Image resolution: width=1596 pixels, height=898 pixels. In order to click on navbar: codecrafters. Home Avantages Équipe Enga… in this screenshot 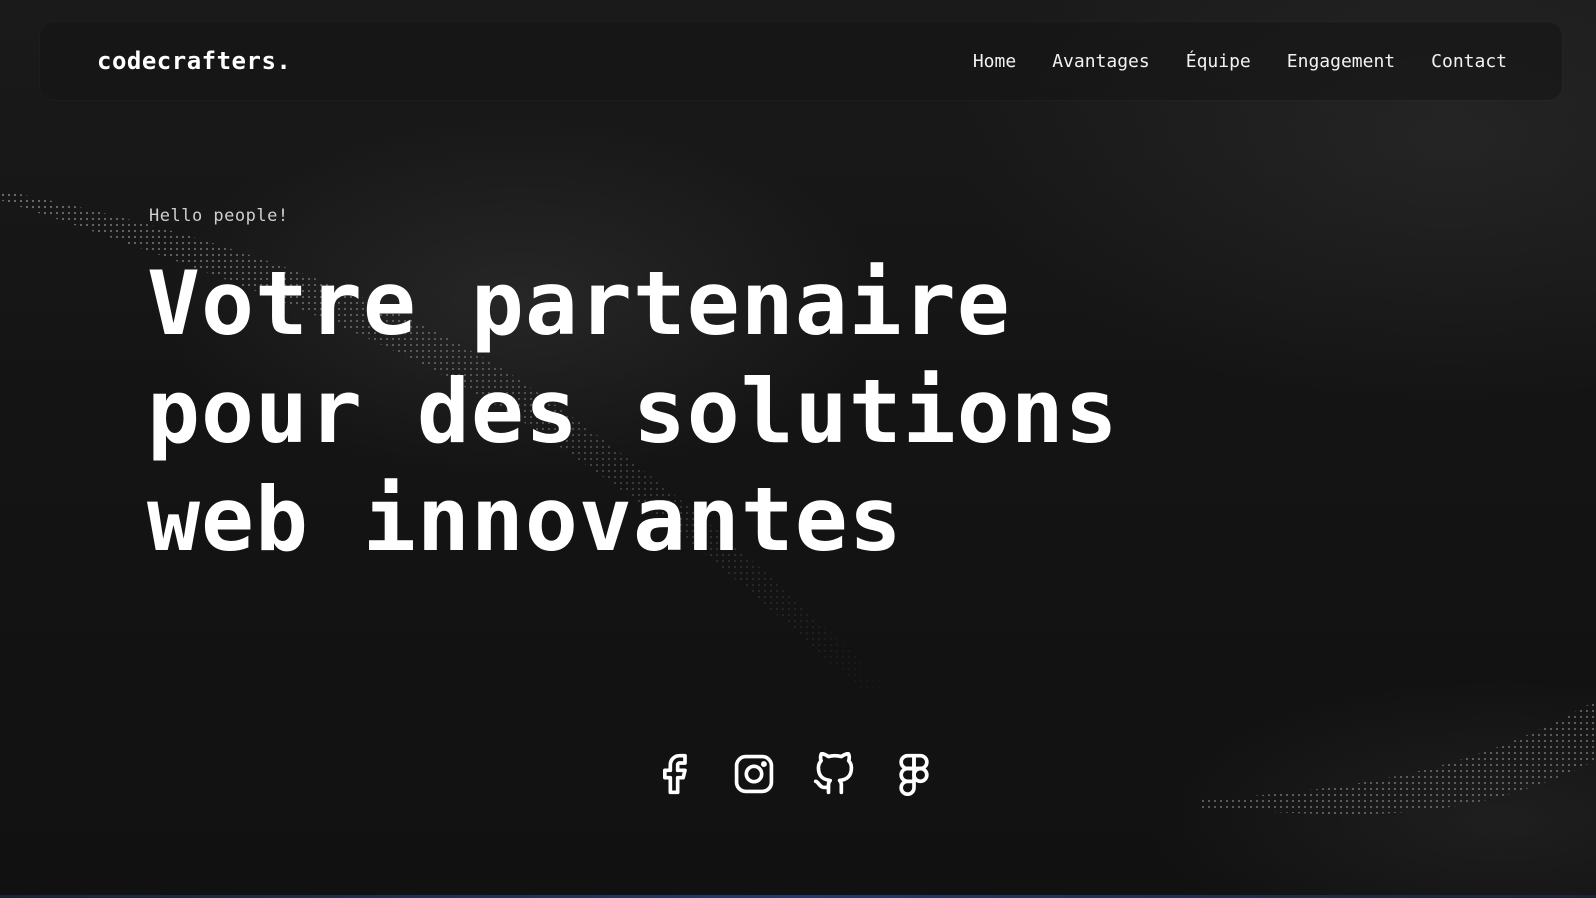, I will do `click(801, 61)`.